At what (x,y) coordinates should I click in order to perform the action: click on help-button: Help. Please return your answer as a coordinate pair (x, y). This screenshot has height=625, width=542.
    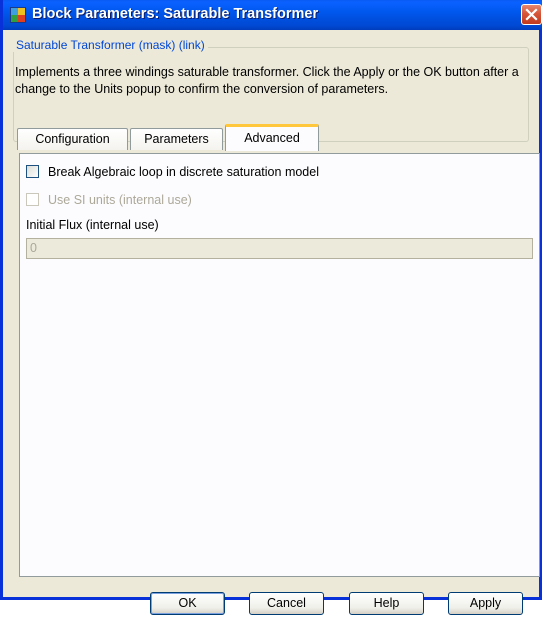
    Looking at the image, I should click on (386, 603).